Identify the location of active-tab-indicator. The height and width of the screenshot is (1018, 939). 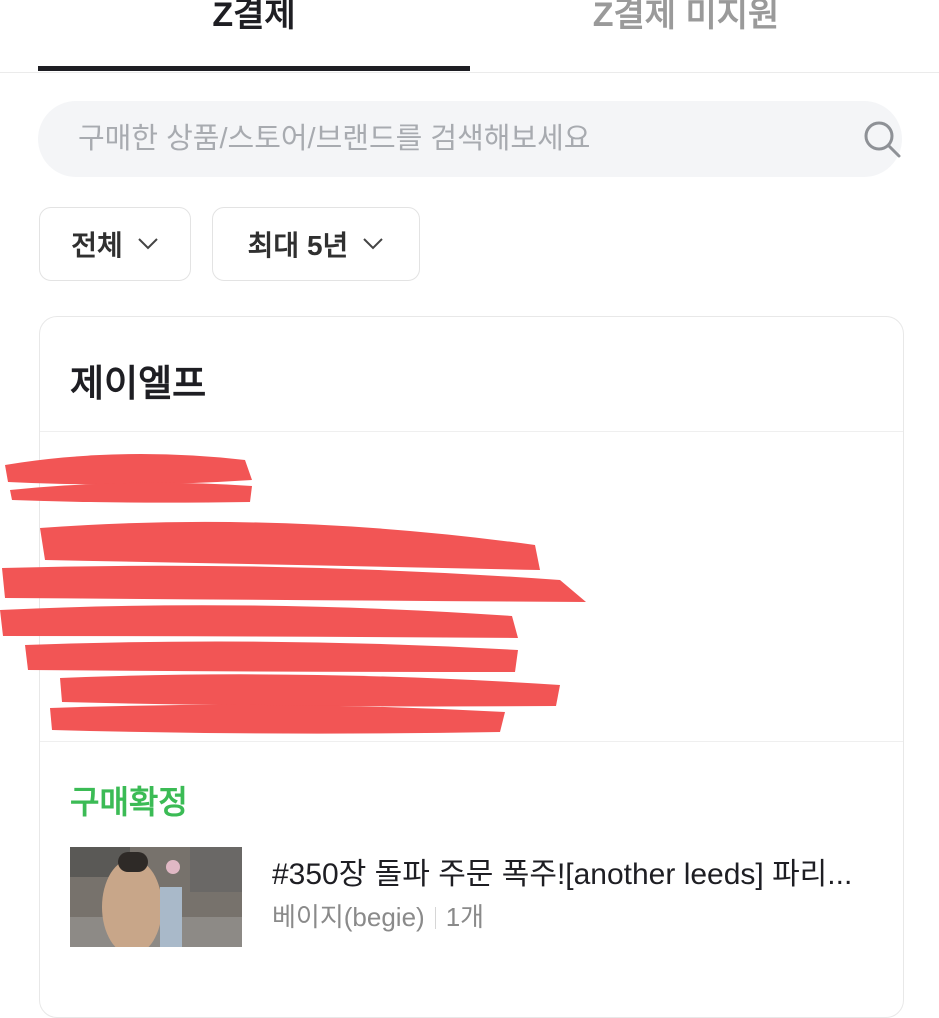
(254, 68).